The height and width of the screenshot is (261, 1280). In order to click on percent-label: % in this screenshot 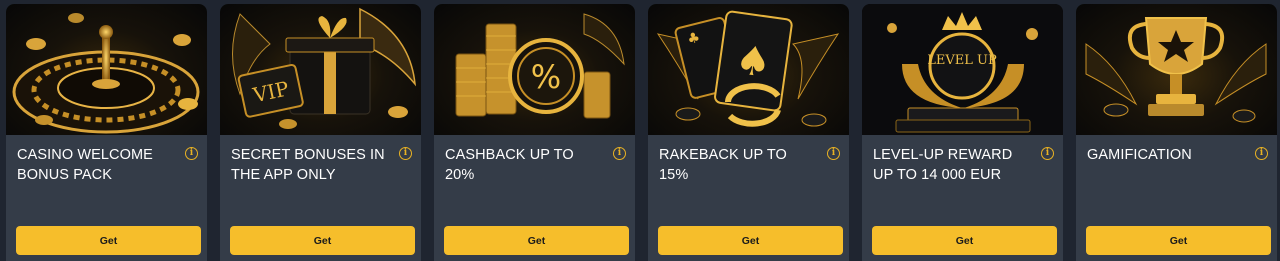, I will do `click(546, 77)`.